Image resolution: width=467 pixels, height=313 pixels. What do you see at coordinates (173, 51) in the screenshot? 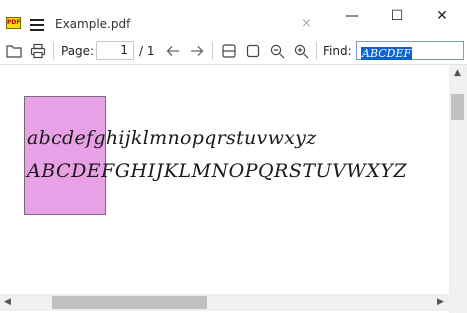
I see `arrow-left-icon` at bounding box center [173, 51].